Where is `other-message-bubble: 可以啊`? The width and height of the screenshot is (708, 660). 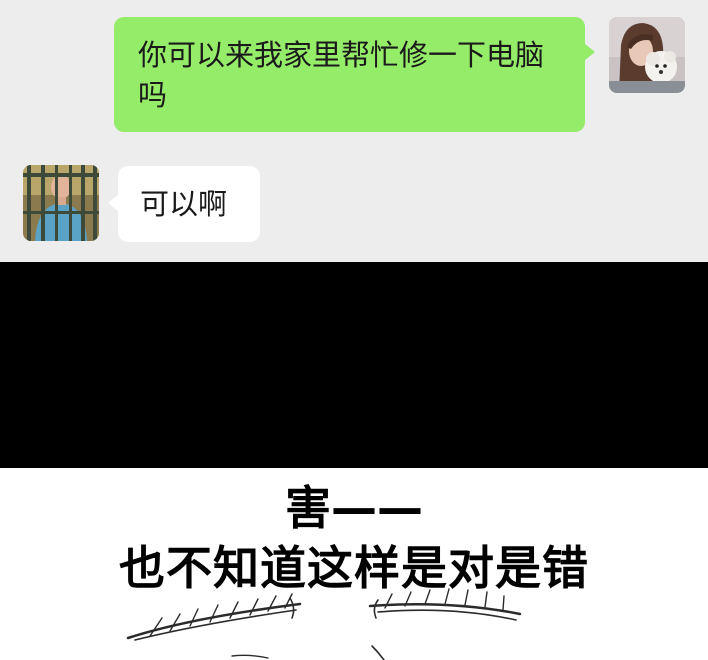 other-message-bubble: 可以啊 is located at coordinates (184, 204).